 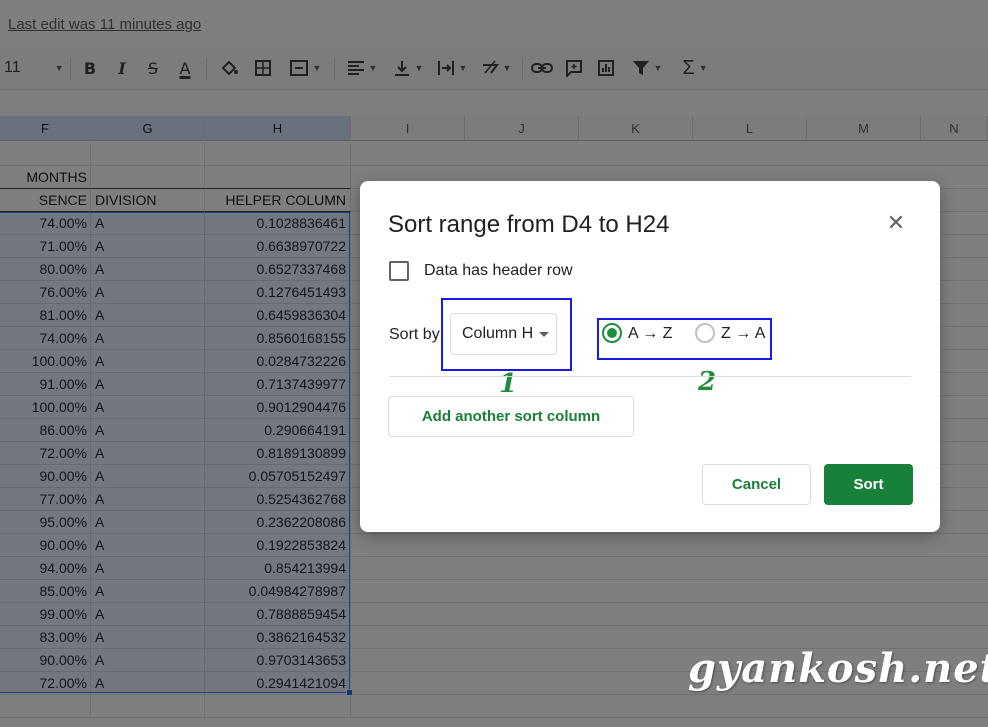 I want to click on close-icon: ✕, so click(x=896, y=223).